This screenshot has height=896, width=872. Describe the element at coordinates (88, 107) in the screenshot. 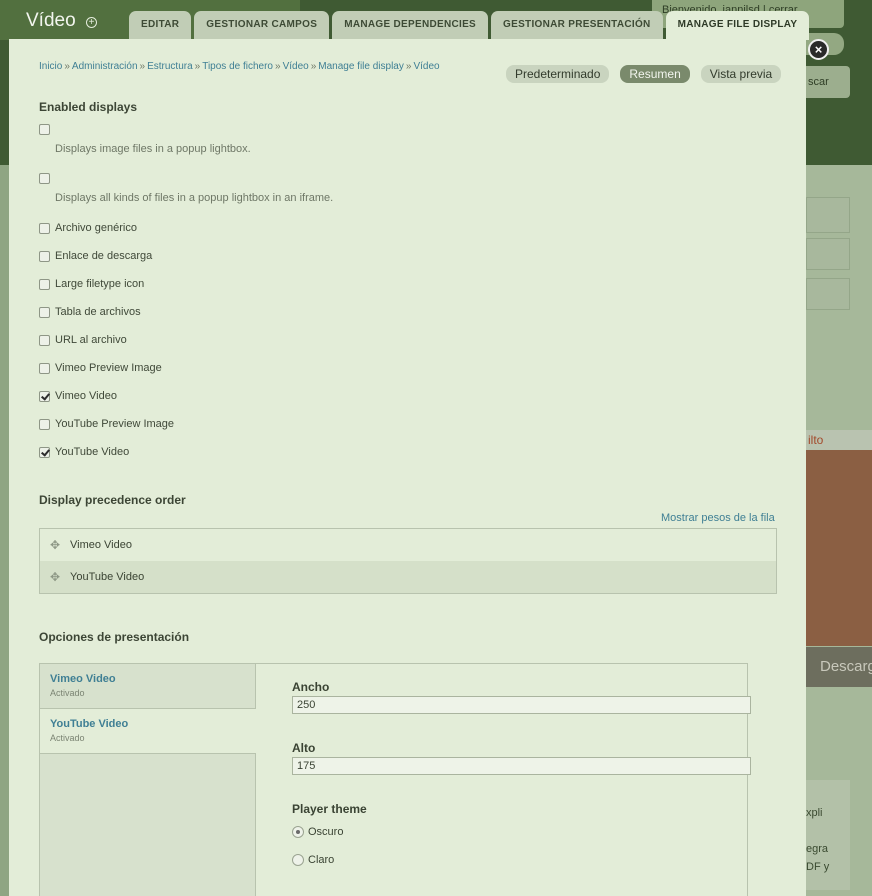

I see `enabled-displays-title: Enabled displays` at that location.